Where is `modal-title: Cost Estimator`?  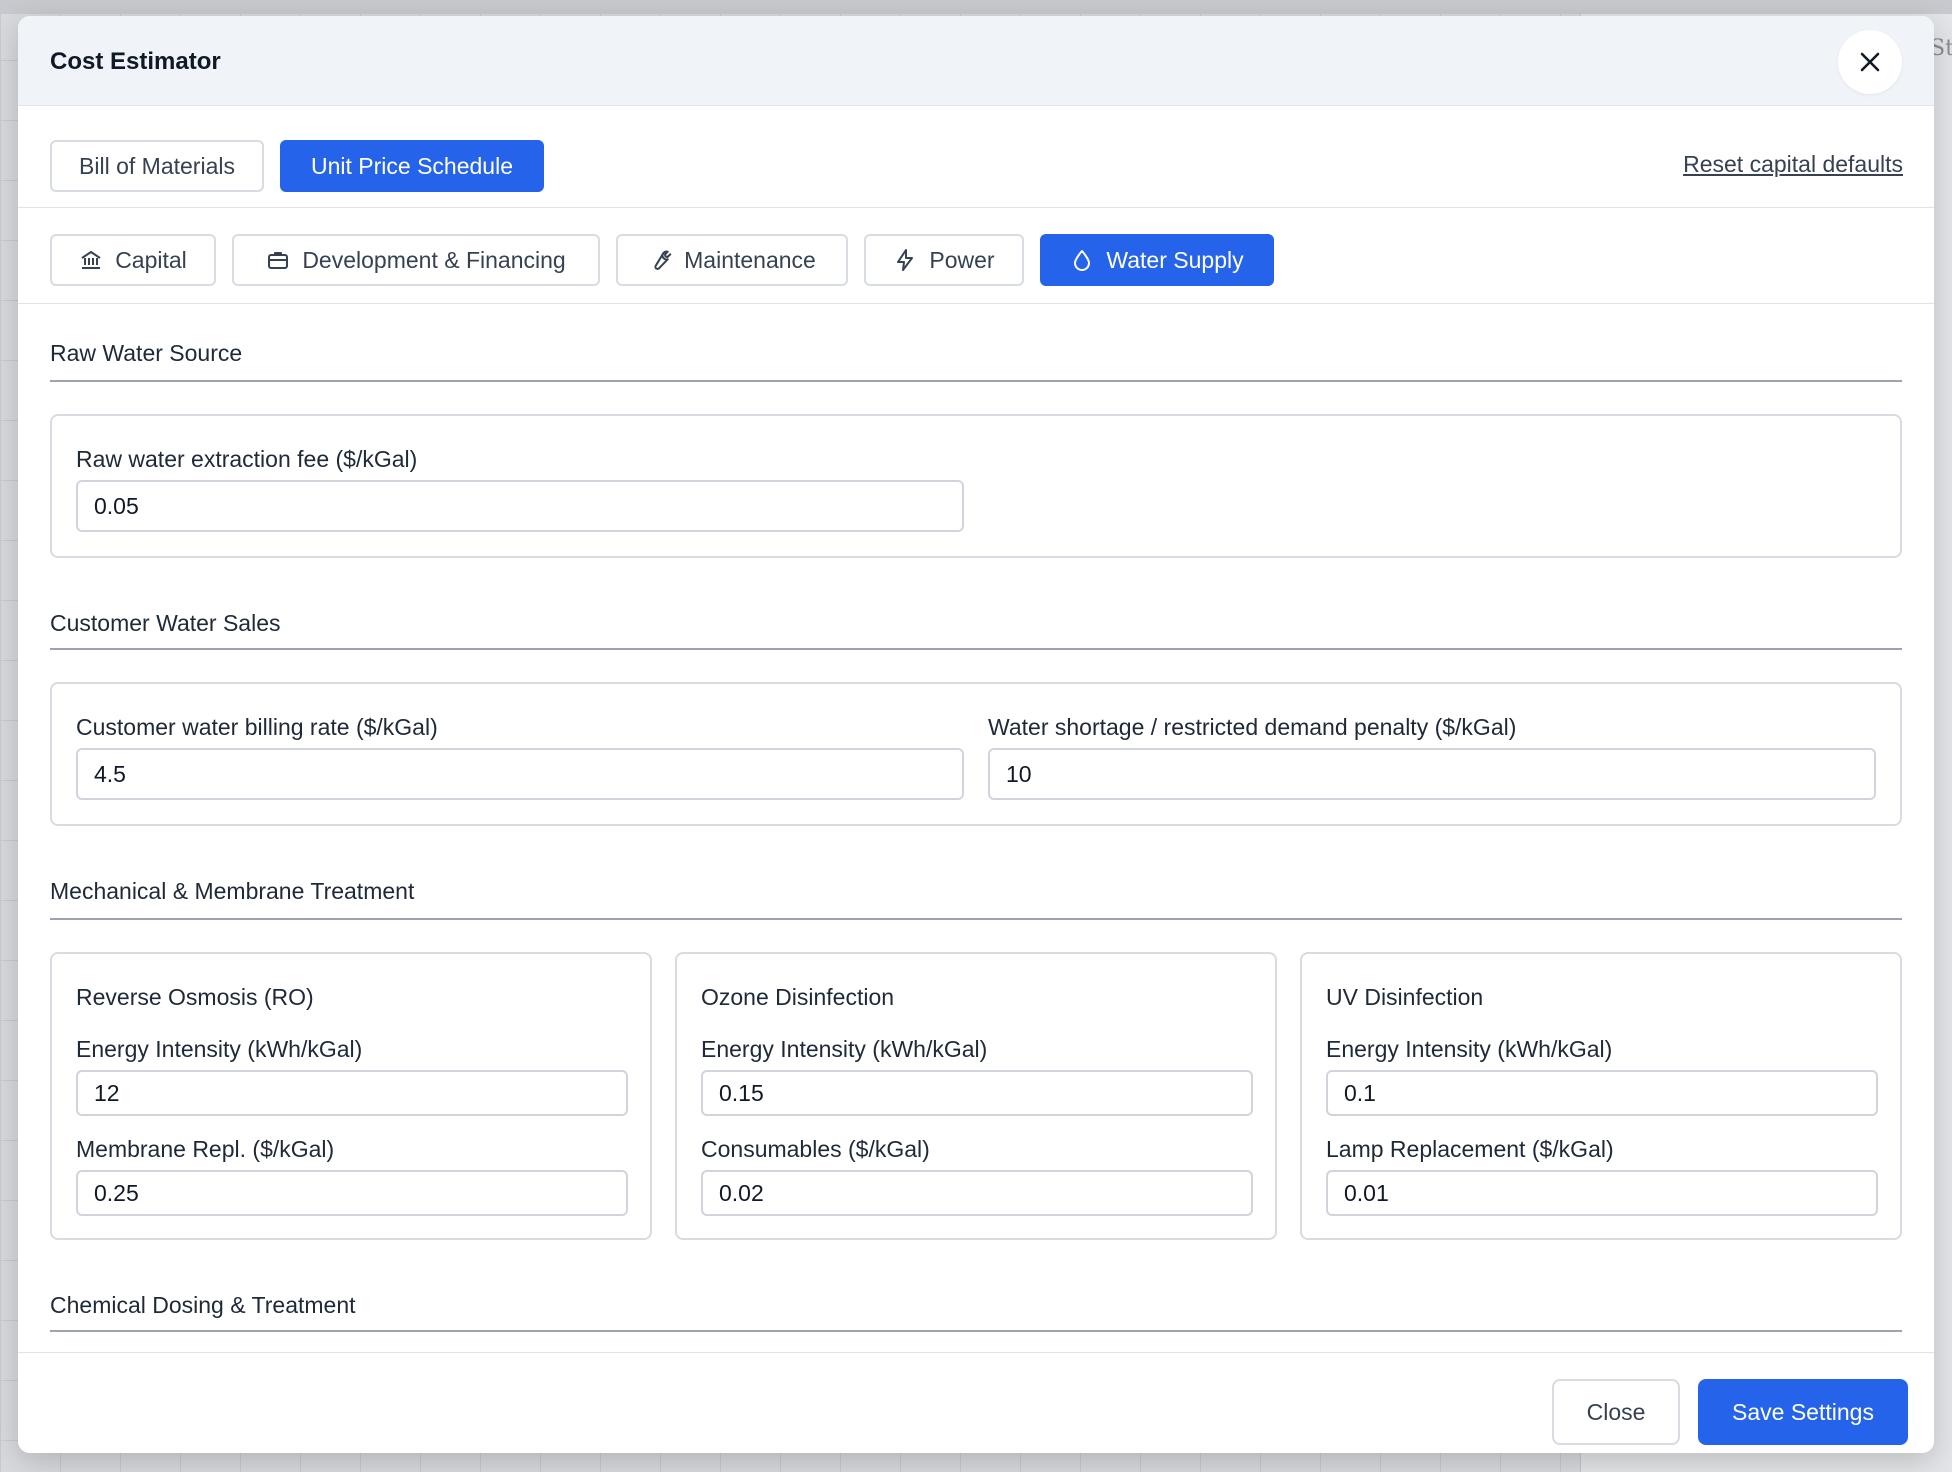 modal-title: Cost Estimator is located at coordinates (135, 61).